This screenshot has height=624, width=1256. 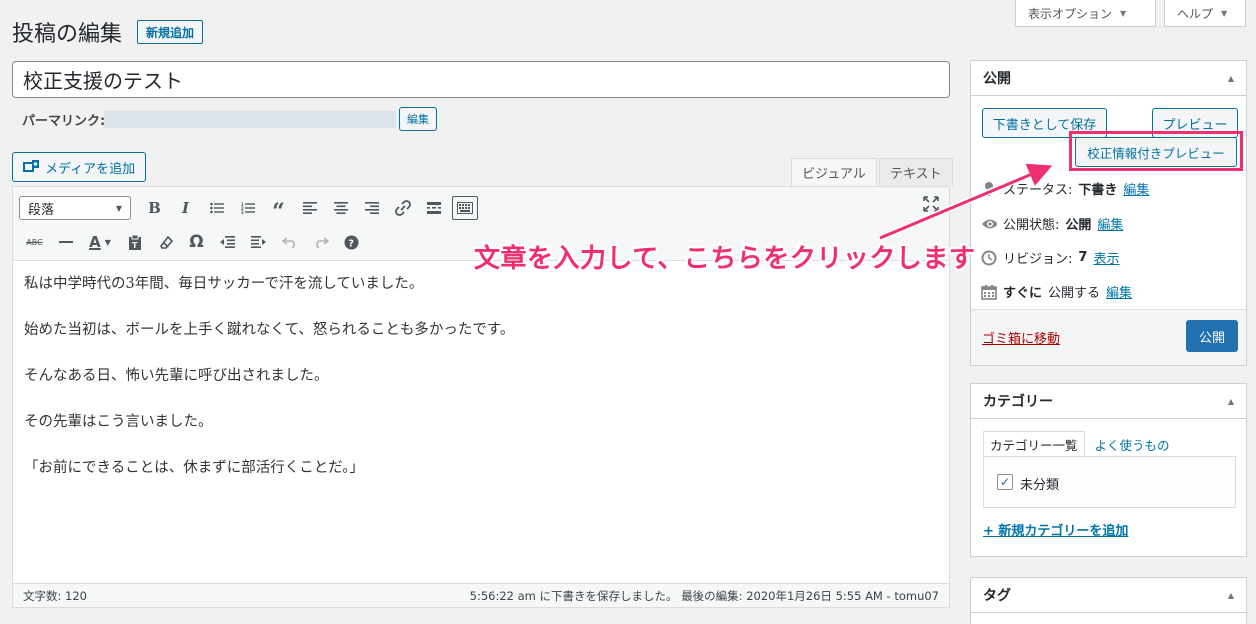 I want to click on tab-popular-categories: よく使うもの, so click(x=1130, y=444).